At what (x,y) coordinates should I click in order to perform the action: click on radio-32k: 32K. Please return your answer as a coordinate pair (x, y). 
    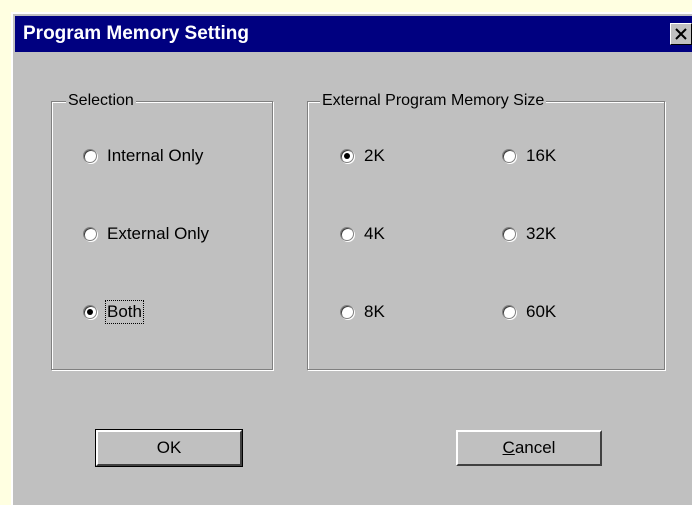
    Looking at the image, I should click on (529, 234).